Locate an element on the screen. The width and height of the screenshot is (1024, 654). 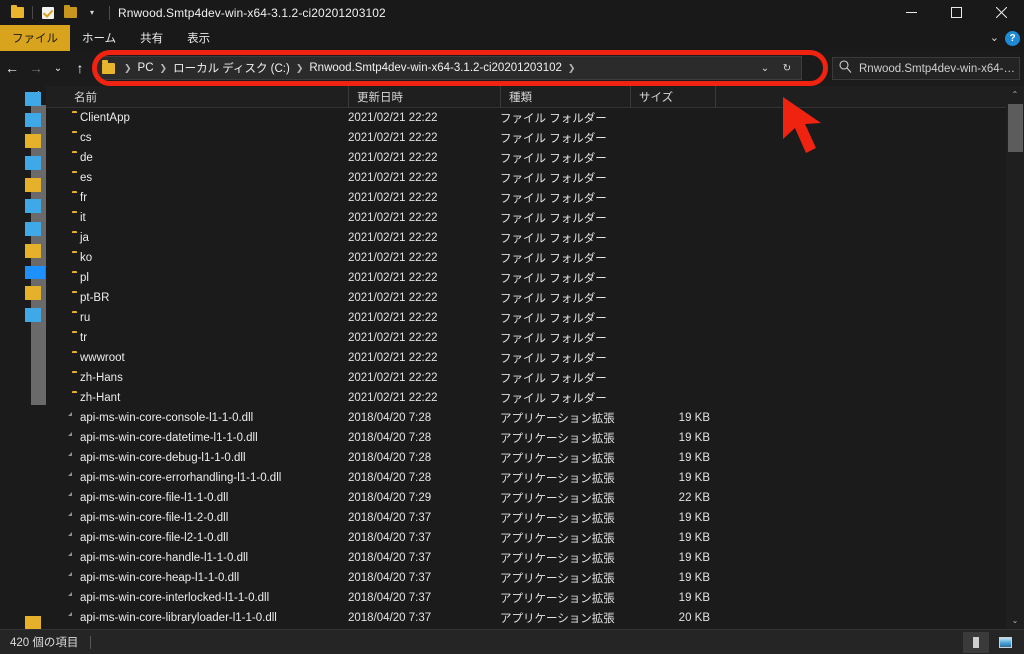
table-row: zh-Hant 2021/02/21 22:22 ファイル フォルダー is located at coordinates (526, 398).